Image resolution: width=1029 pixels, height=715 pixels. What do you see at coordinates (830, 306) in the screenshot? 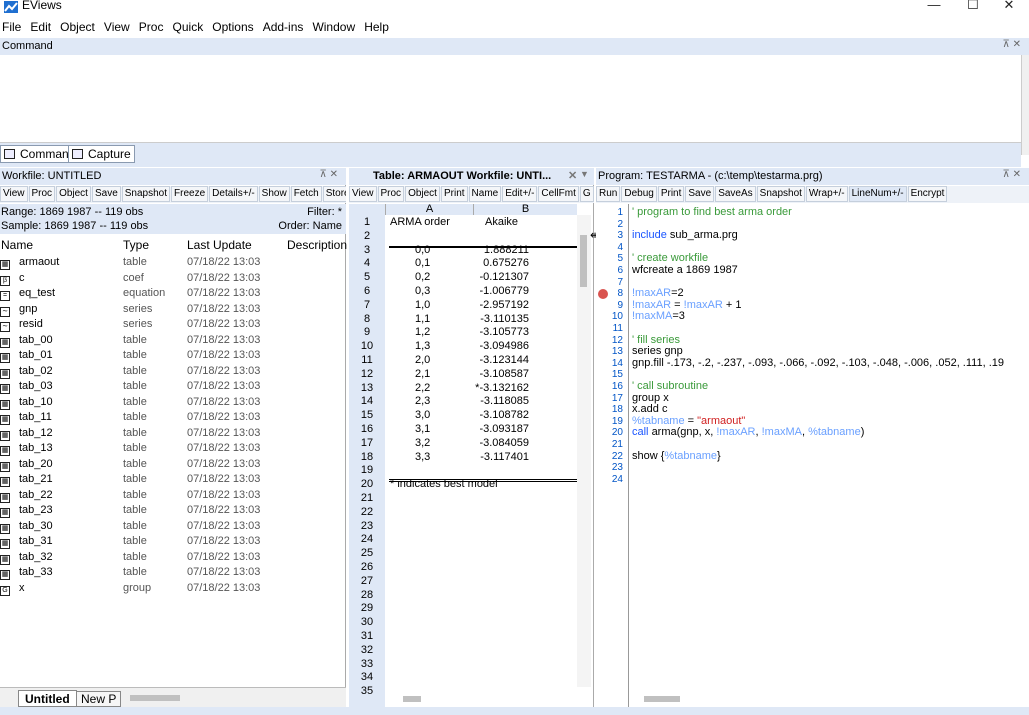
I see `code-line: !maxAR = !maxAR + 1` at bounding box center [830, 306].